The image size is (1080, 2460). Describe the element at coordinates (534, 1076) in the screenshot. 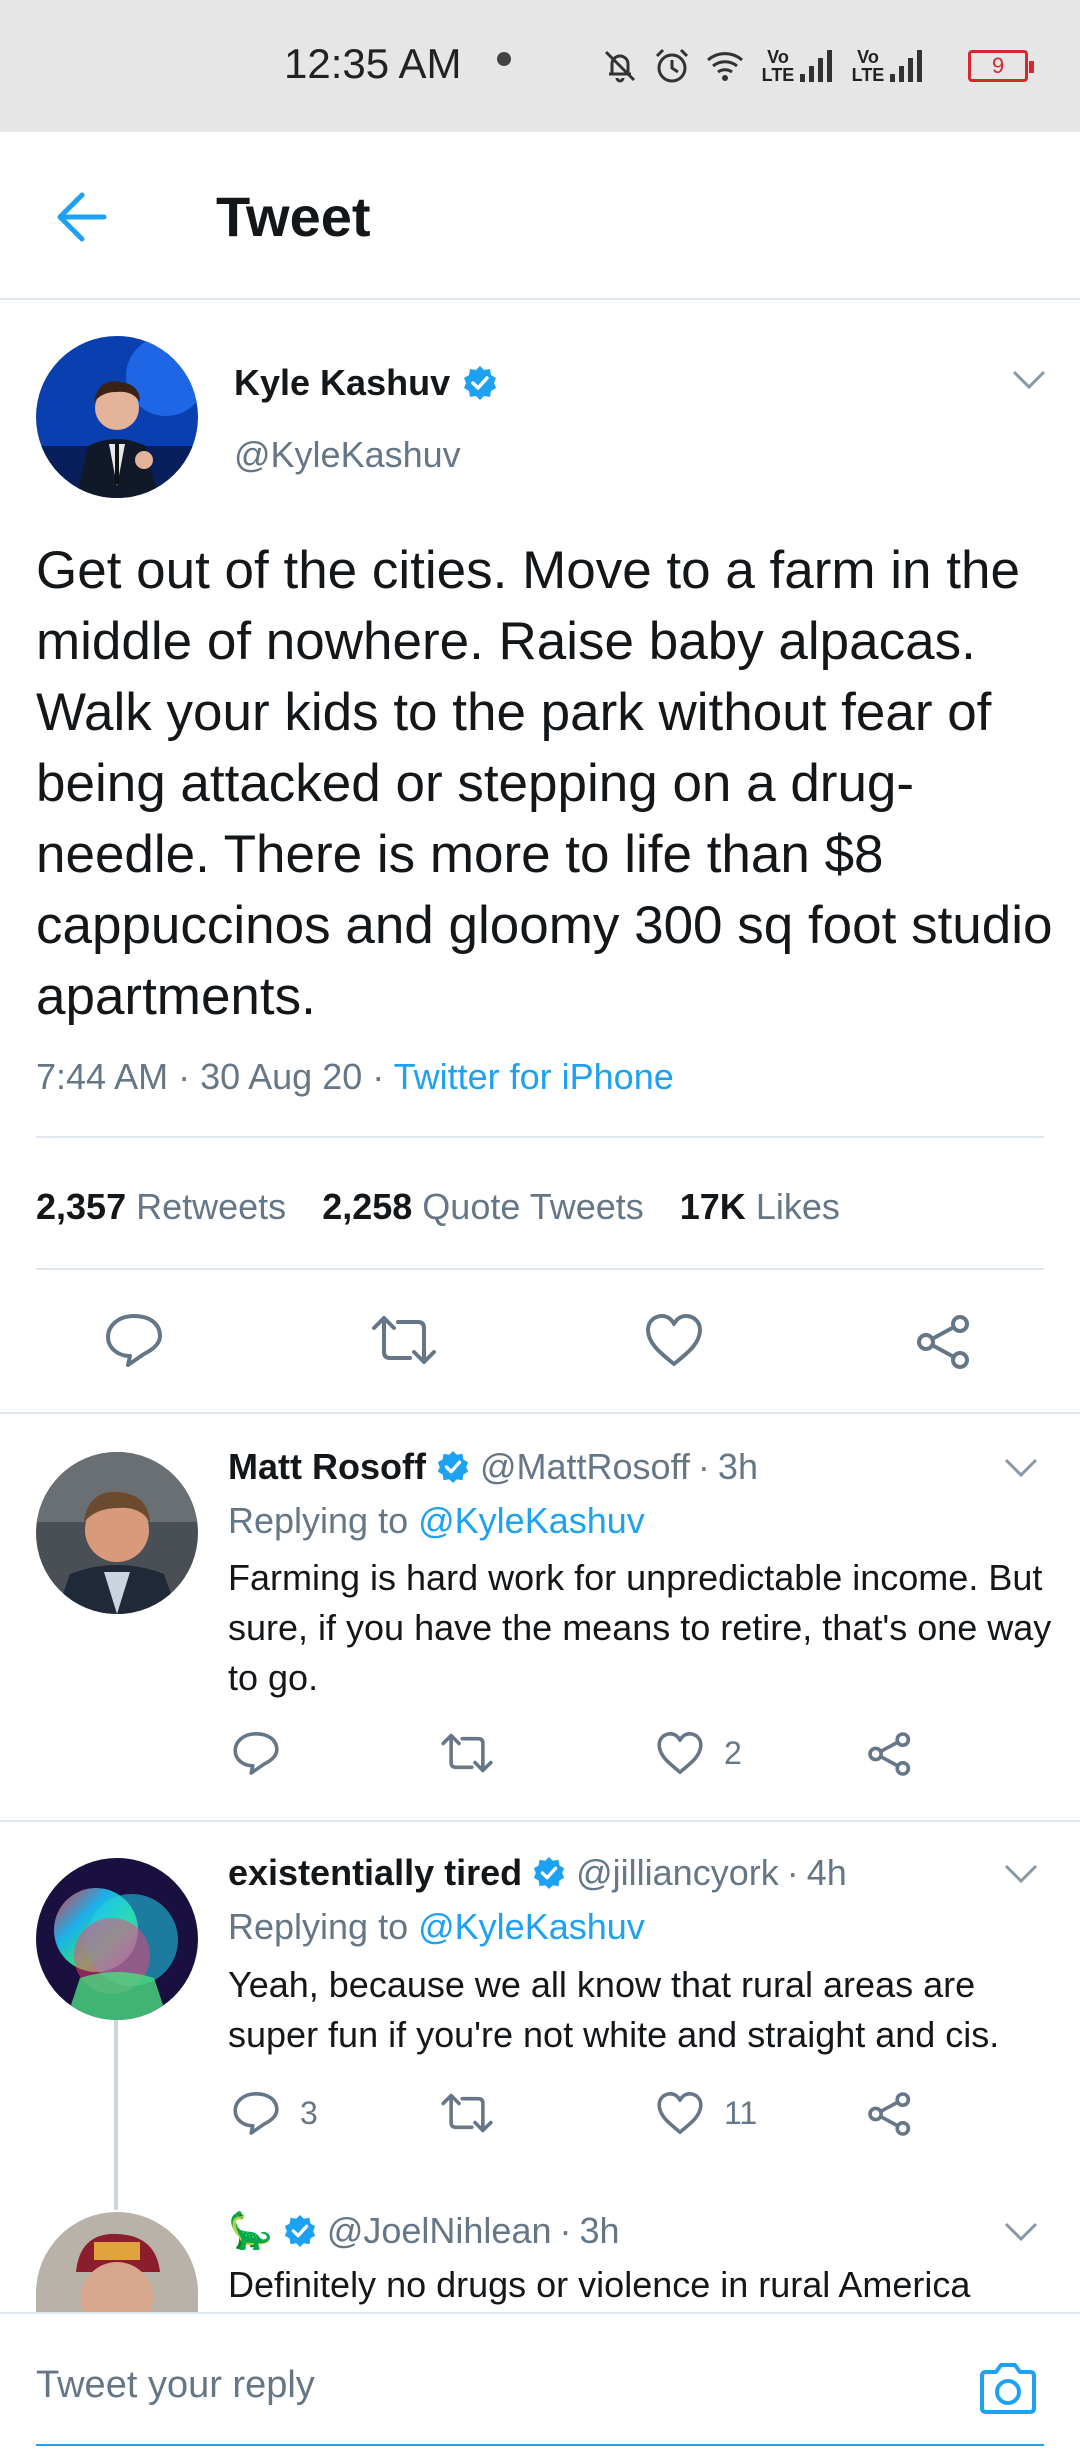

I see `tweet-source-link: Twitter for iPhone` at that location.